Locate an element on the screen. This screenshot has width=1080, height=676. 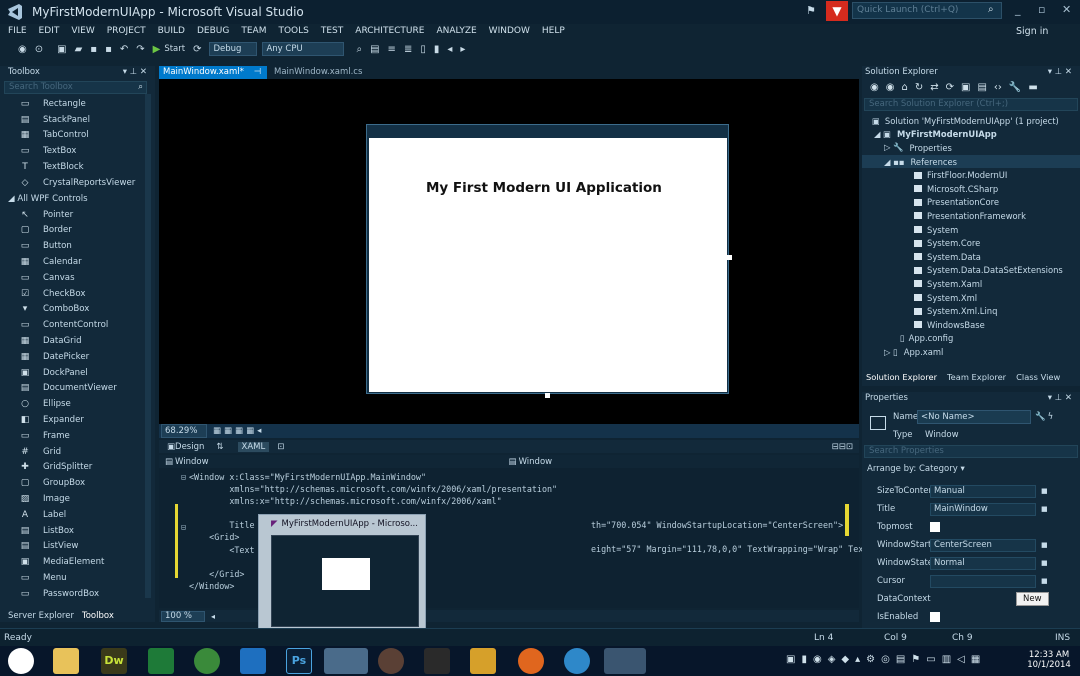
toolbox-item-border: ▢ Border is located at coordinates (77, 231).